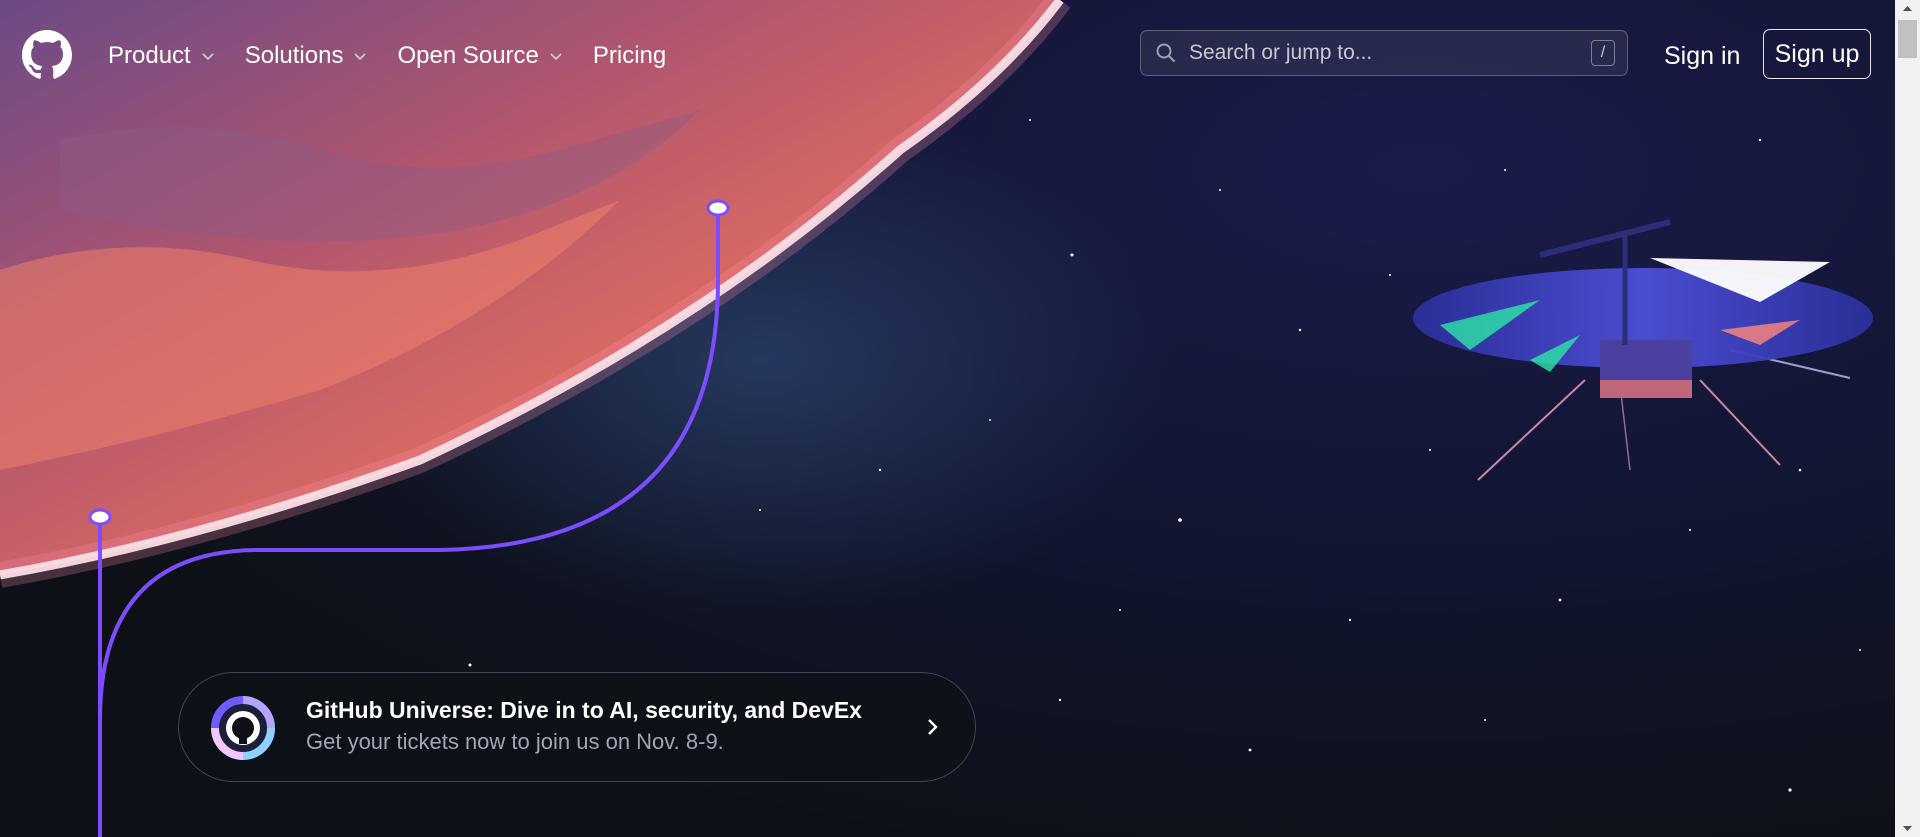 This screenshot has width=1920, height=837. What do you see at coordinates (933, 727) in the screenshot?
I see `chevron-right-icon` at bounding box center [933, 727].